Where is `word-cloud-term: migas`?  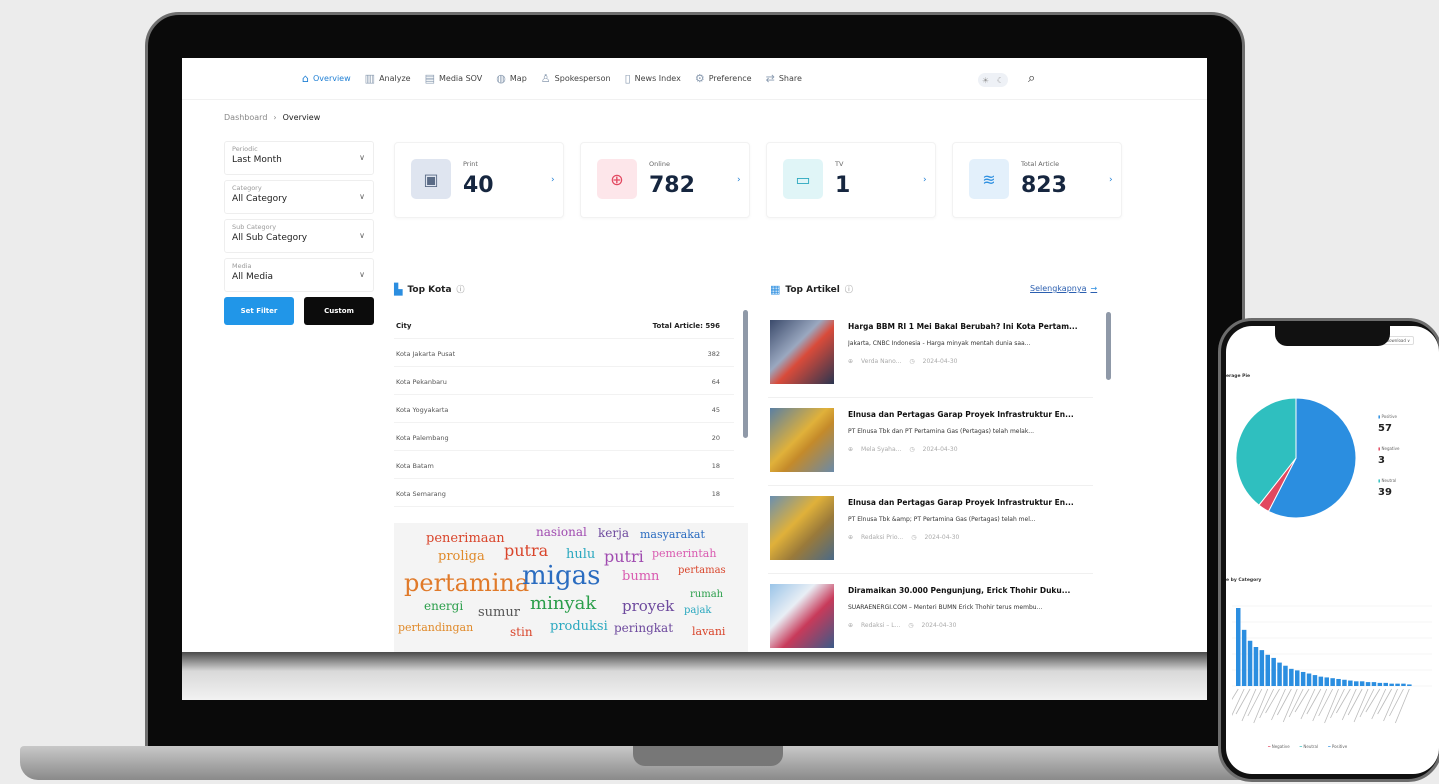
word-cloud-term: migas is located at coordinates (561, 576).